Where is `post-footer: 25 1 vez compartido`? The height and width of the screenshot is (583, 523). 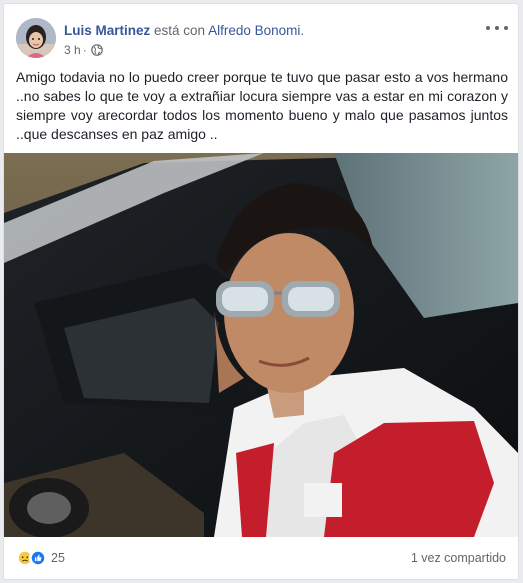
post-footer: 25 1 vez compartido is located at coordinates (261, 559).